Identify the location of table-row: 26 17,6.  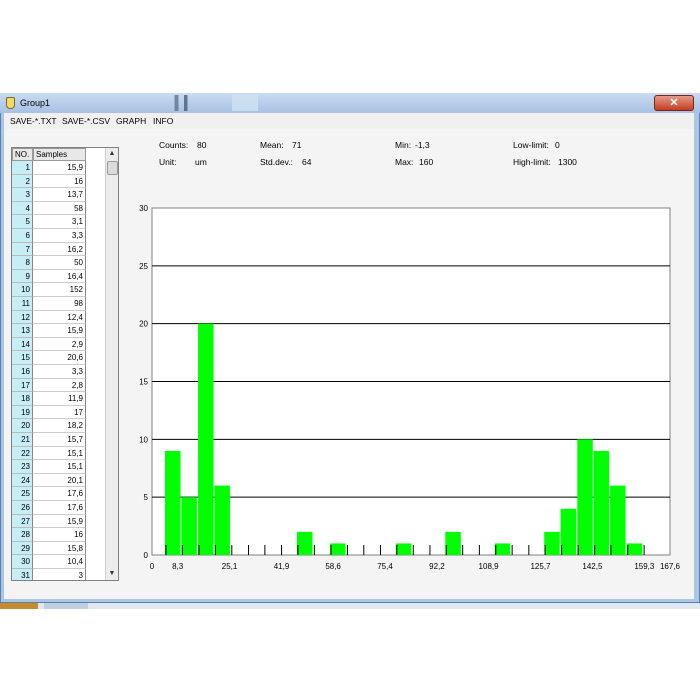
(58, 508).